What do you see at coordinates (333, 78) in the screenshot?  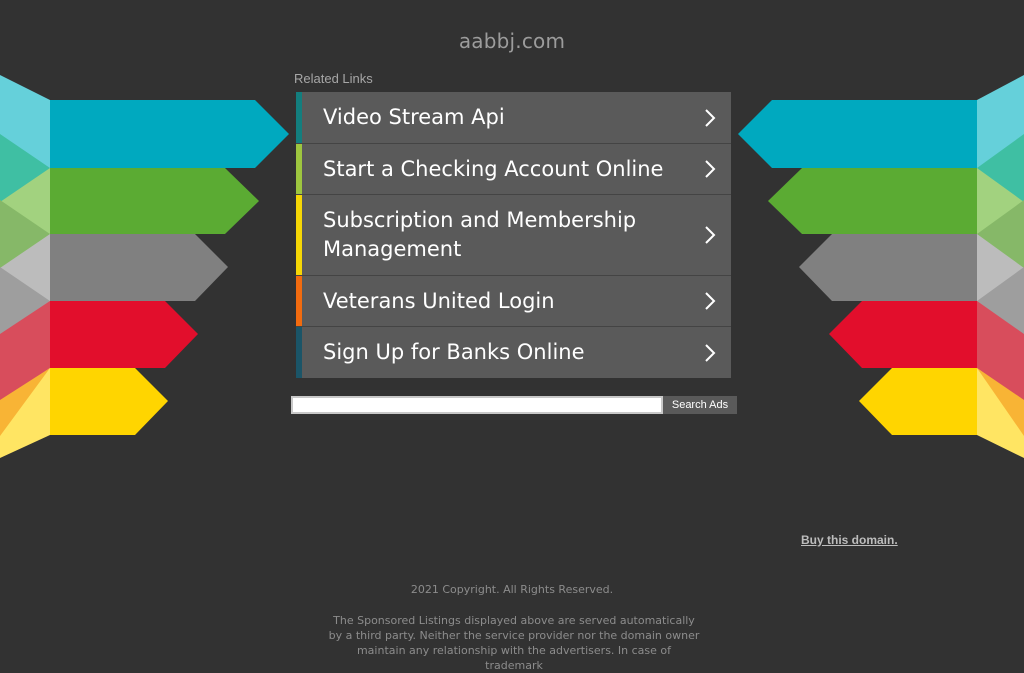 I see `related-links-label: Related Links` at bounding box center [333, 78].